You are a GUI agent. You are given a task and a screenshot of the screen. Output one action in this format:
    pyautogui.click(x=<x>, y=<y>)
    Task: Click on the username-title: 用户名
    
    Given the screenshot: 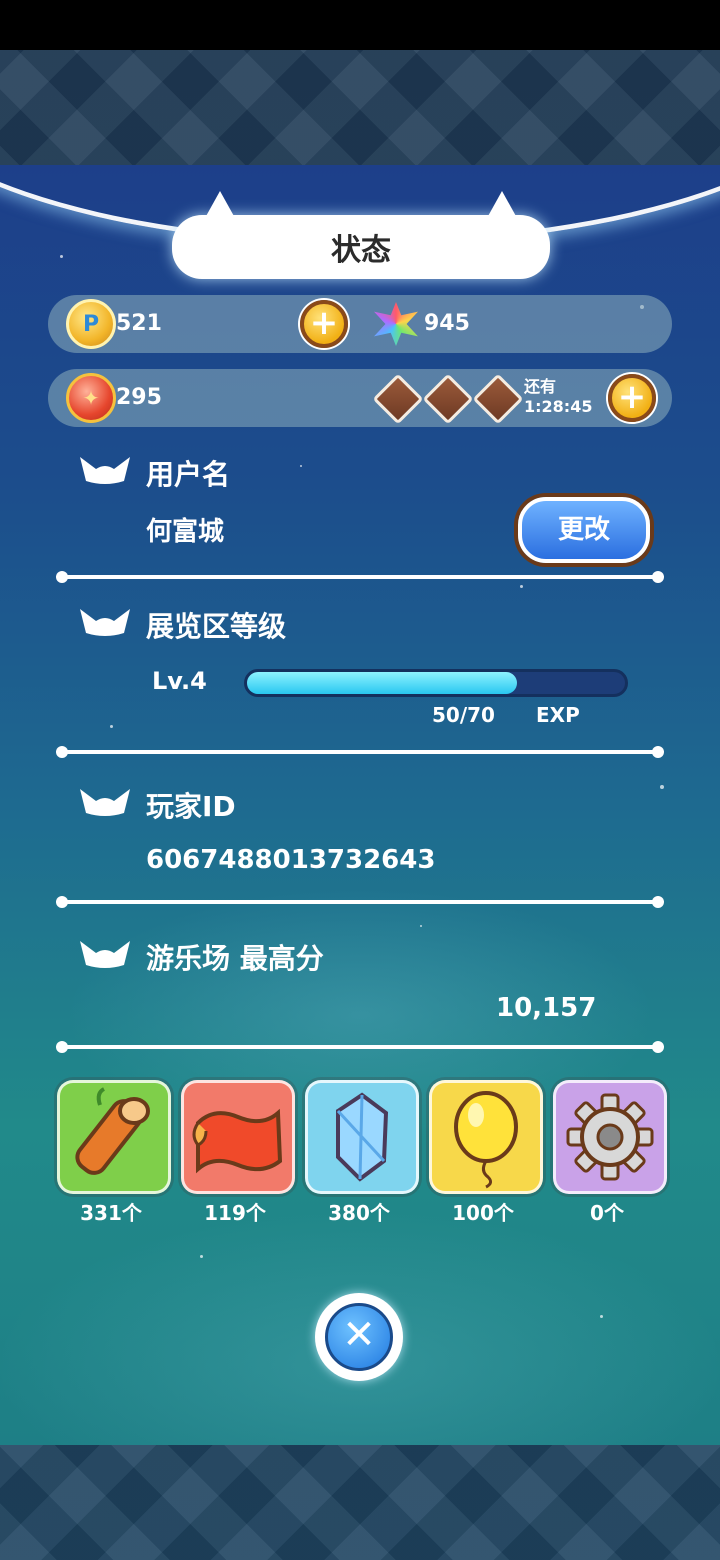 What is the action you would take?
    pyautogui.click(x=188, y=474)
    